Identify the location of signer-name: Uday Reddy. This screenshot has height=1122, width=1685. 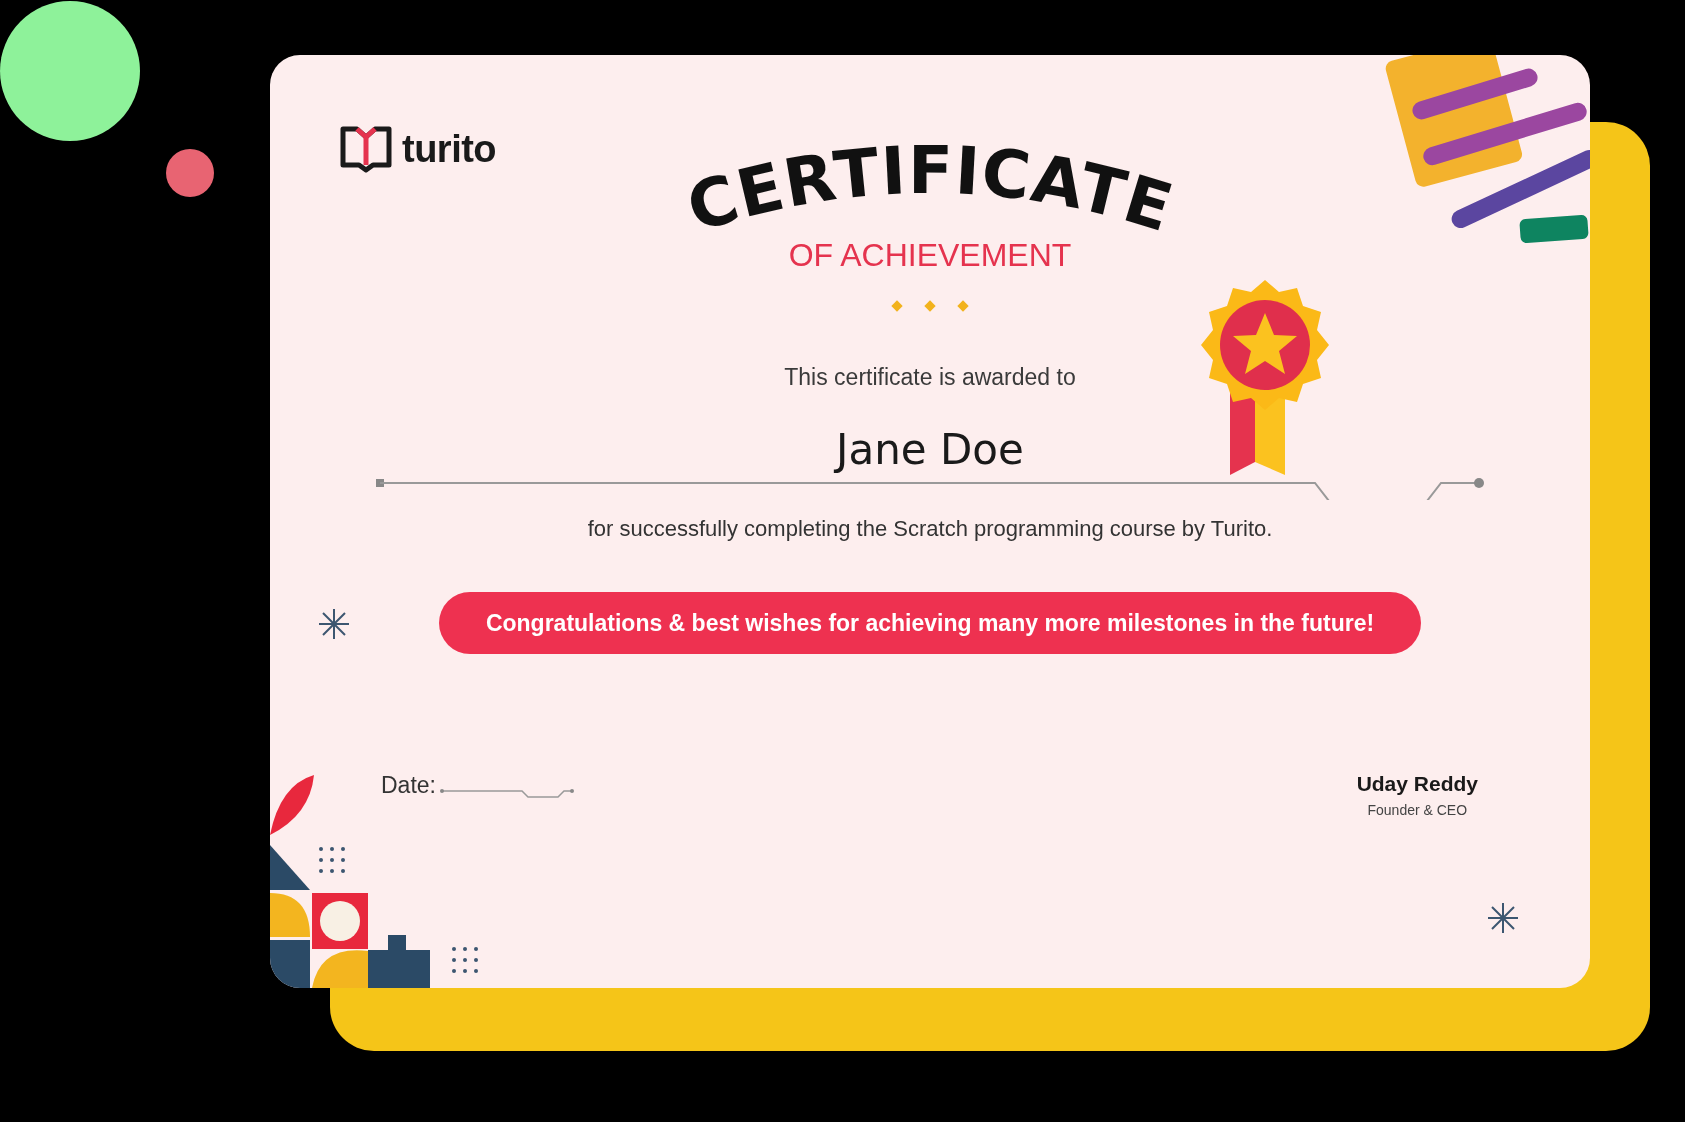
(1417, 784).